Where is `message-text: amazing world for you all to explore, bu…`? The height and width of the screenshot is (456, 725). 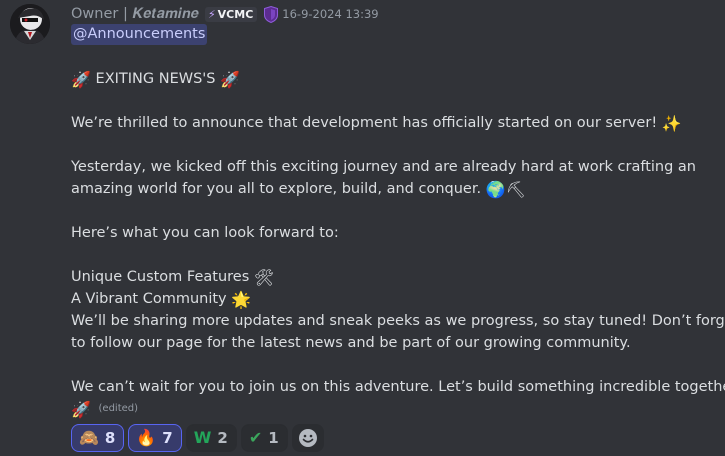
message-text: amazing world for you all to explore, bu… is located at coordinates (276, 189).